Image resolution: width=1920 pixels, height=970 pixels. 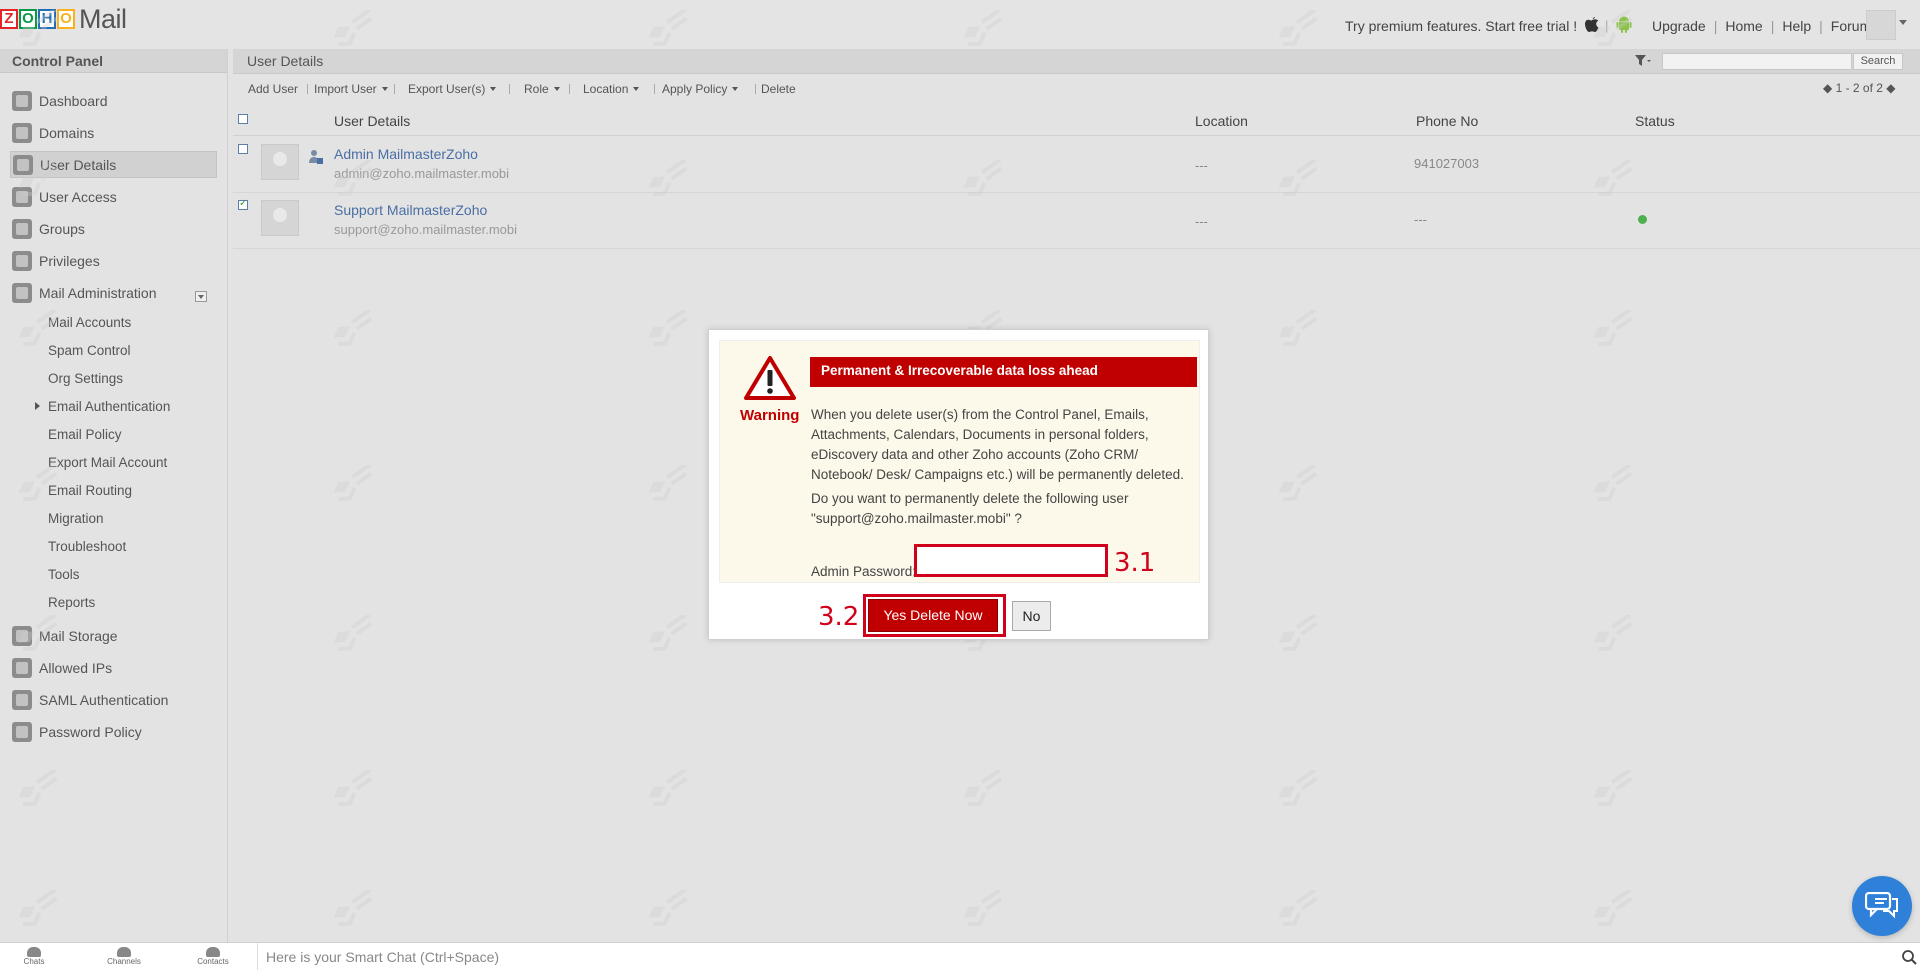 I want to click on support-chat-button, so click(x=1882, y=906).